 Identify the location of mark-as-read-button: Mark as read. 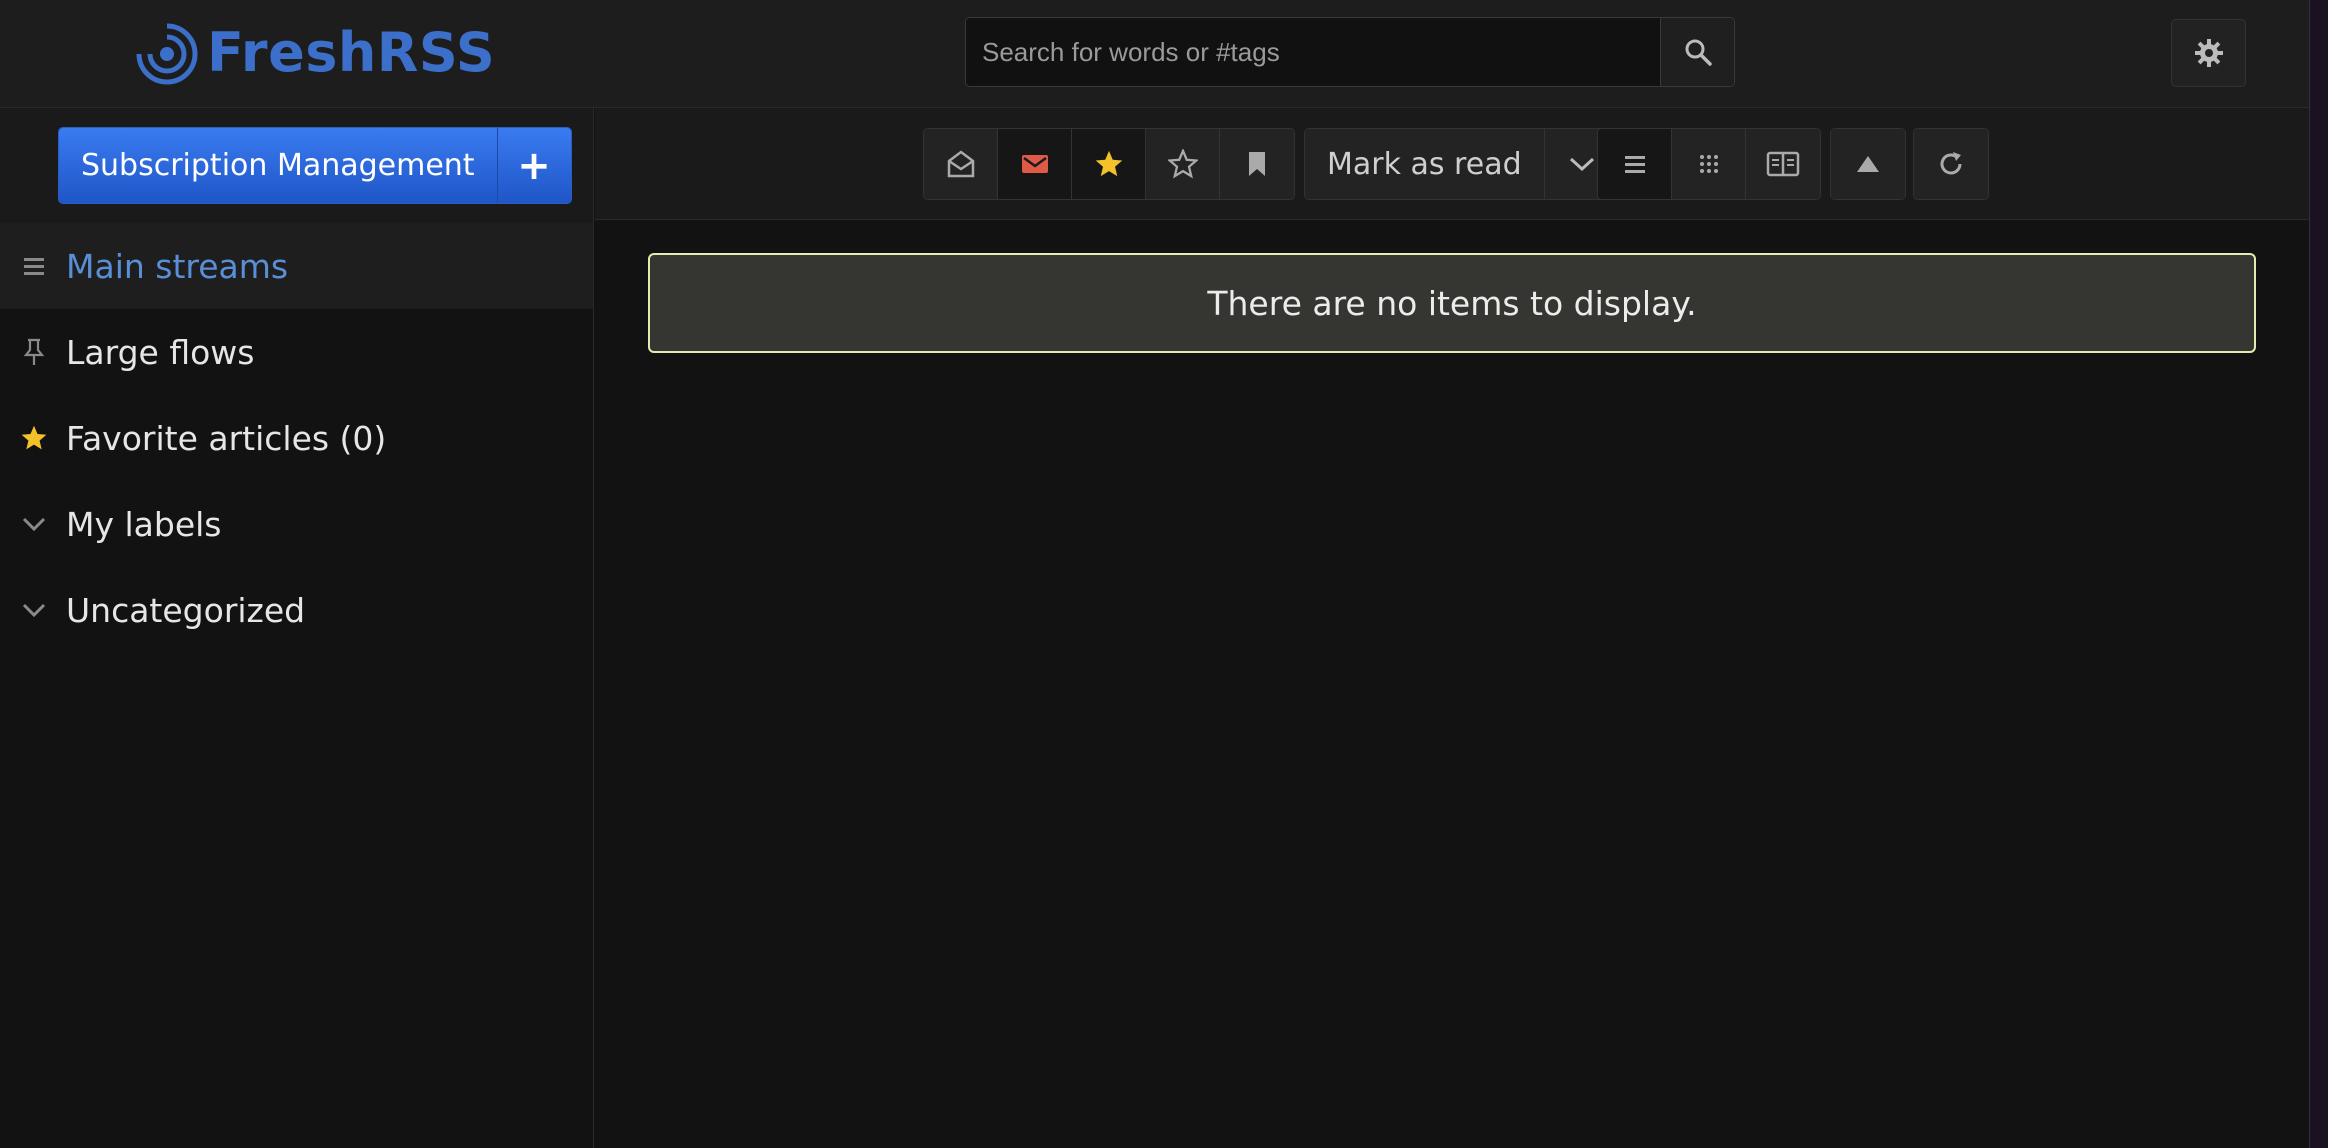
(1425, 164).